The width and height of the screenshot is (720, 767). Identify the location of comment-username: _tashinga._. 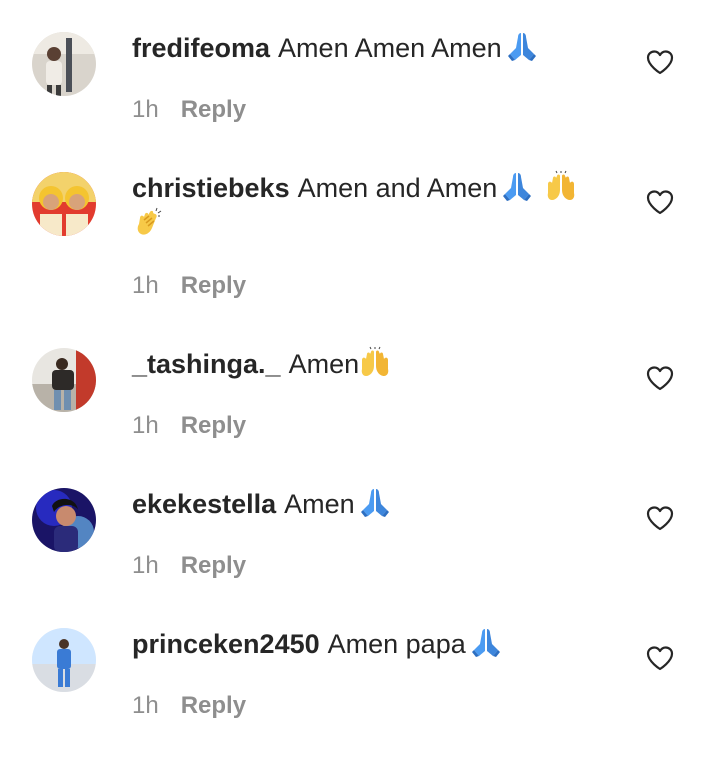
(206, 364).